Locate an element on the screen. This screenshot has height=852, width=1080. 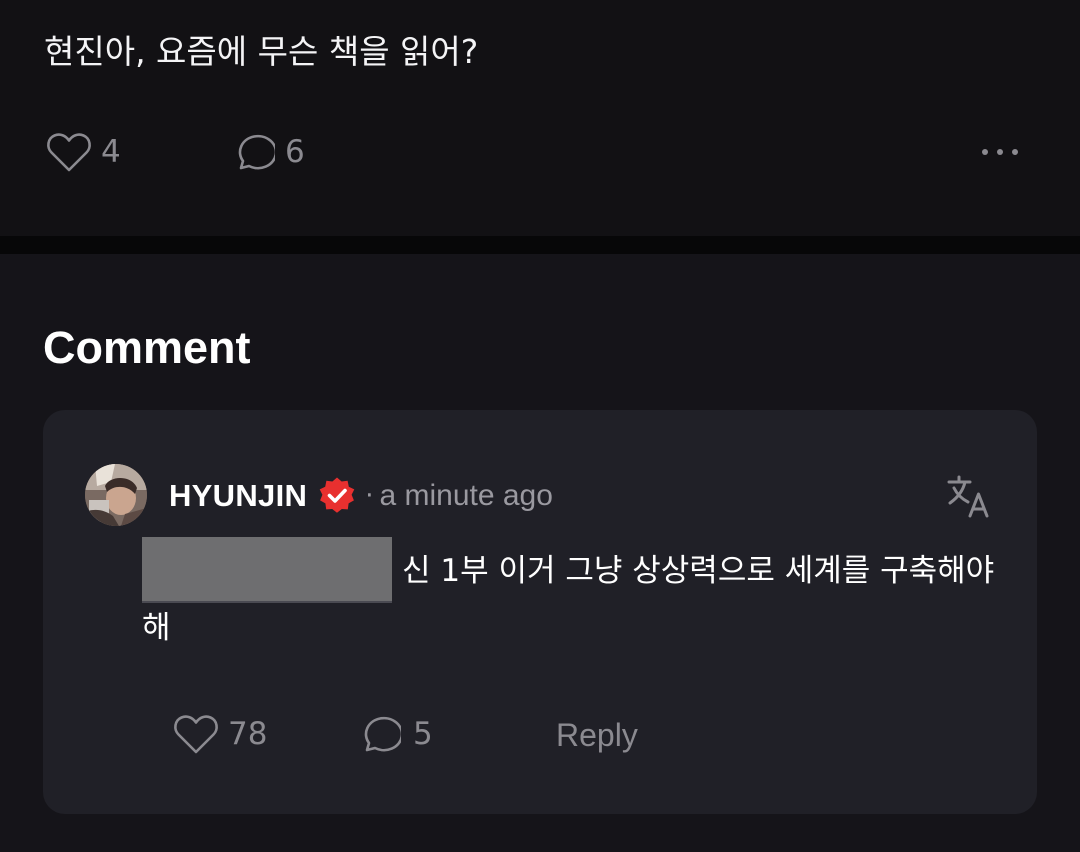
post-text: 현진아, 요즘에 무슨 책을 읽어? is located at coordinates (261, 51).